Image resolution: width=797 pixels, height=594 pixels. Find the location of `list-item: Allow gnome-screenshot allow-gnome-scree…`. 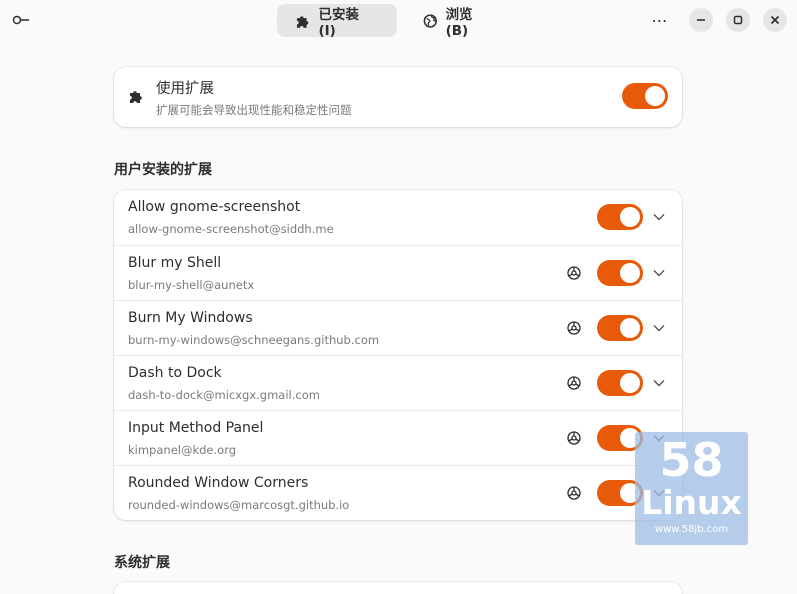

list-item: Allow gnome-screenshot allow-gnome-scree… is located at coordinates (398, 217).